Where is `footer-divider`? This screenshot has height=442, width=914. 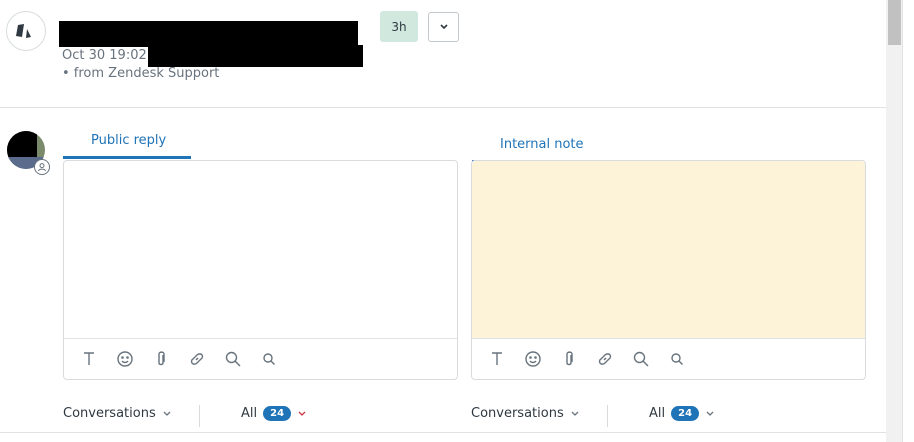 footer-divider is located at coordinates (457, 432).